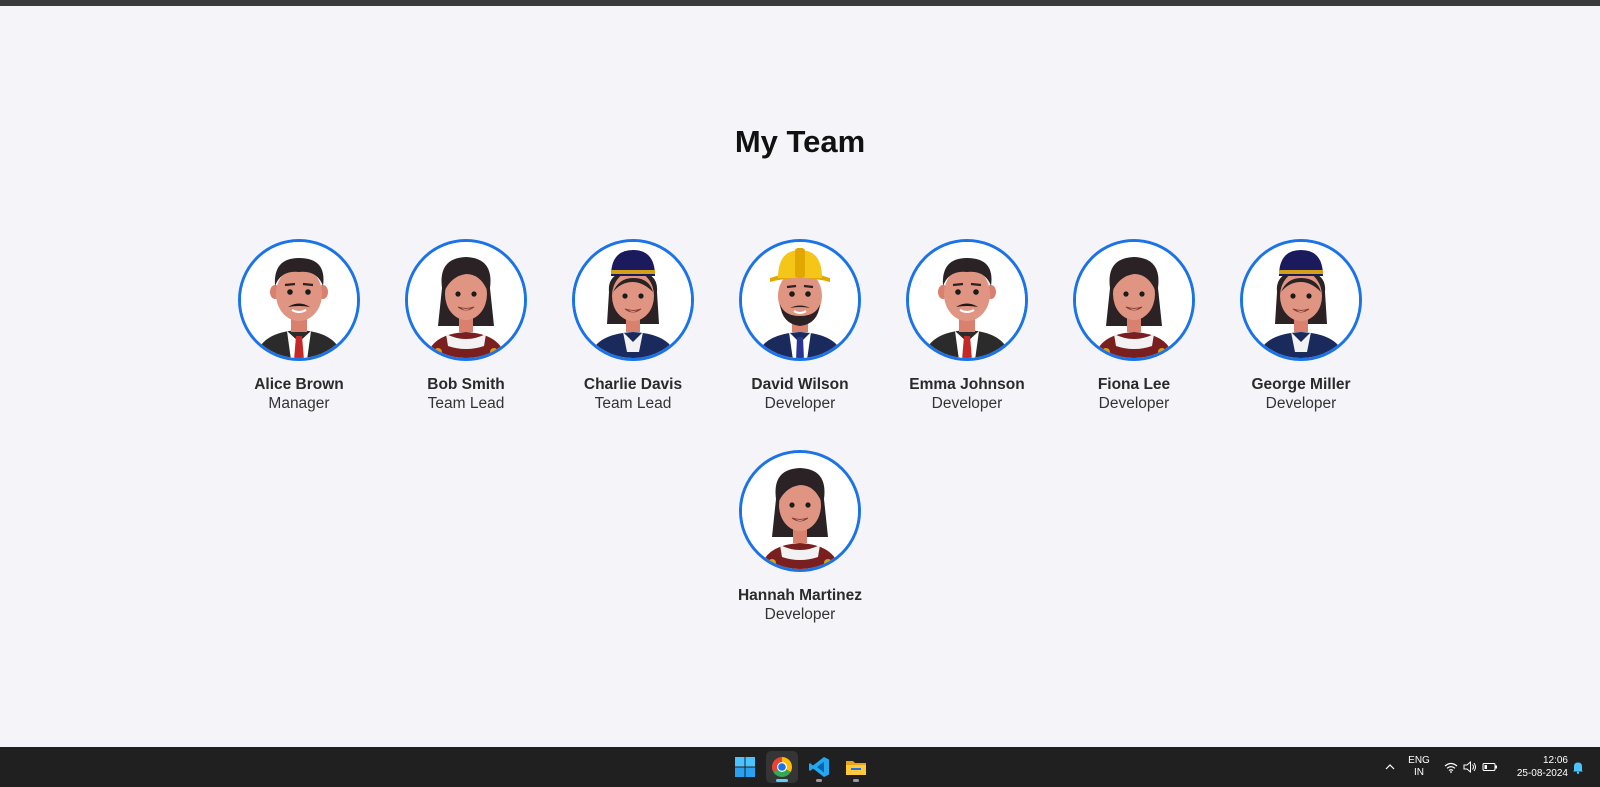  What do you see at coordinates (1490, 767) in the screenshot?
I see `battery-icon` at bounding box center [1490, 767].